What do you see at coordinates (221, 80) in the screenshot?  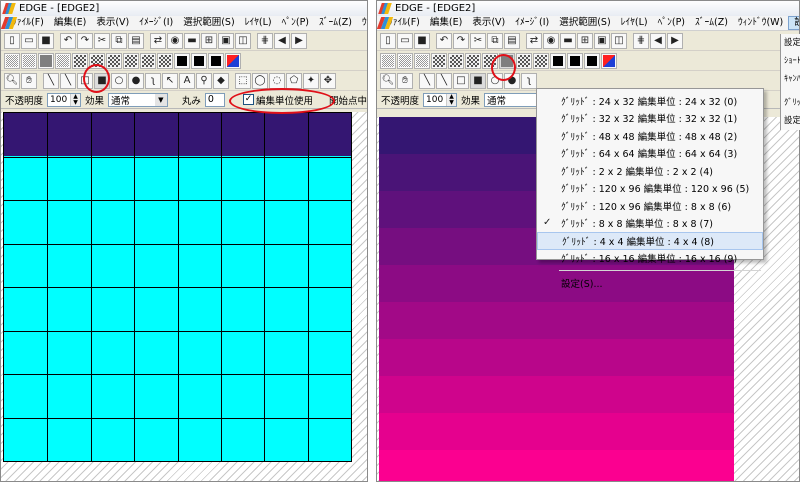 I see `fill-tool-icon: ◆` at bounding box center [221, 80].